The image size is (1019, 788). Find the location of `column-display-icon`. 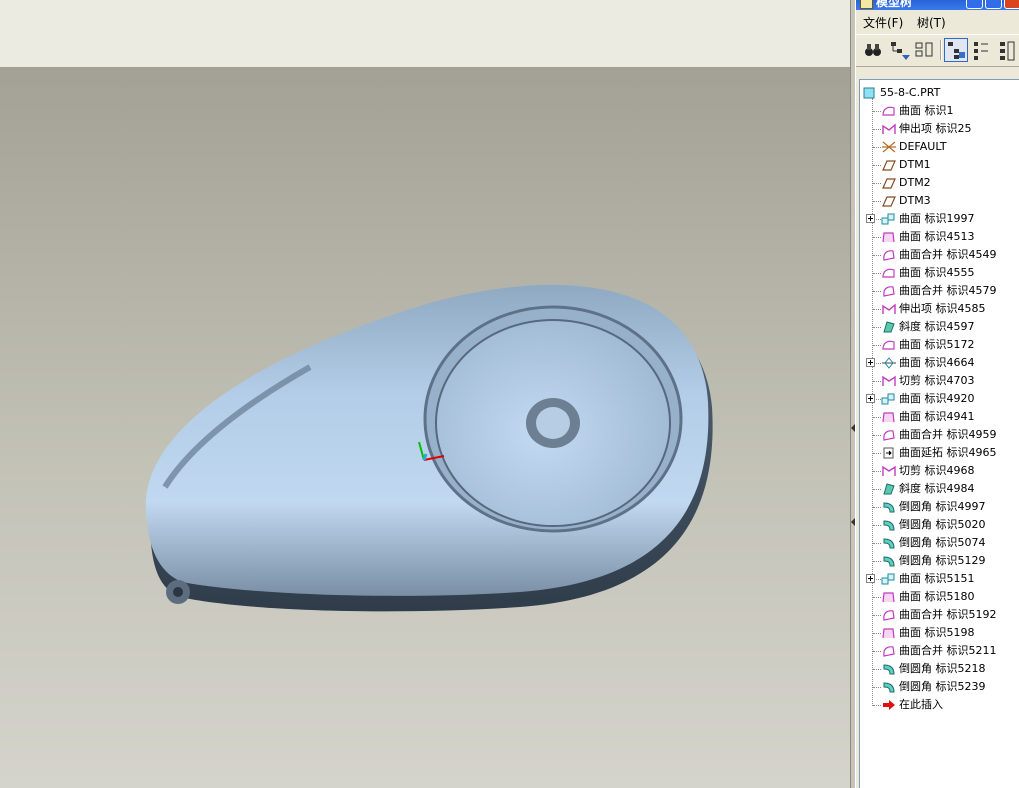

column-display-icon is located at coordinates (1007, 50).